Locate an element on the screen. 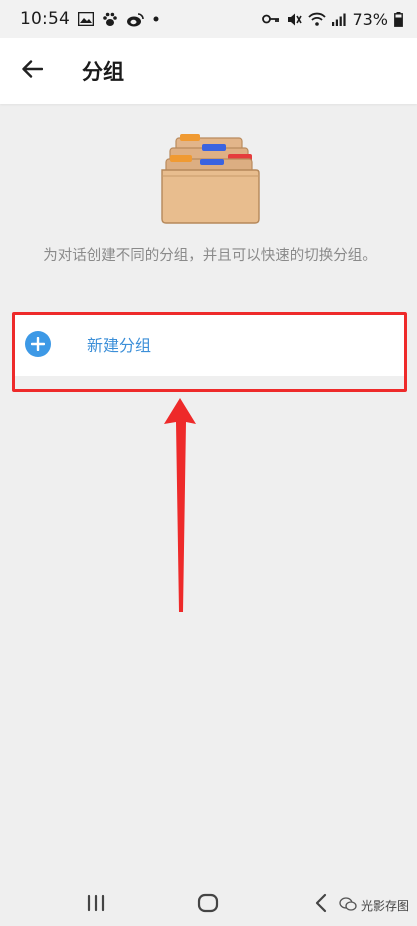 The height and width of the screenshot is (926, 417). highlight-box is located at coordinates (209, 352).